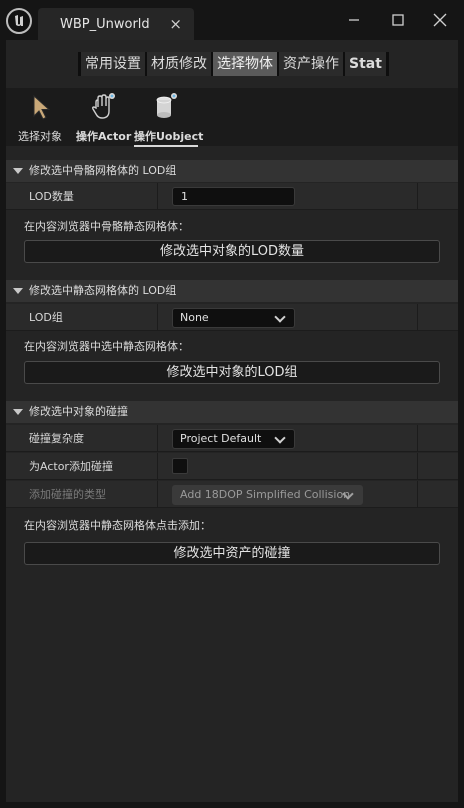  Describe the element at coordinates (232, 251) in the screenshot. I see `modify-lod-count-button: 修改选中对象的LOD数量` at that location.